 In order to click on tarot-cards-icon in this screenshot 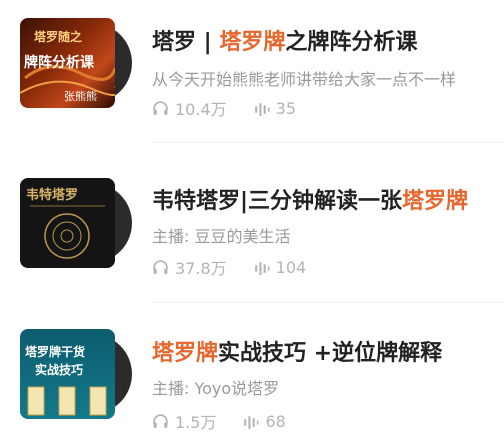, I will do `click(67, 401)`.